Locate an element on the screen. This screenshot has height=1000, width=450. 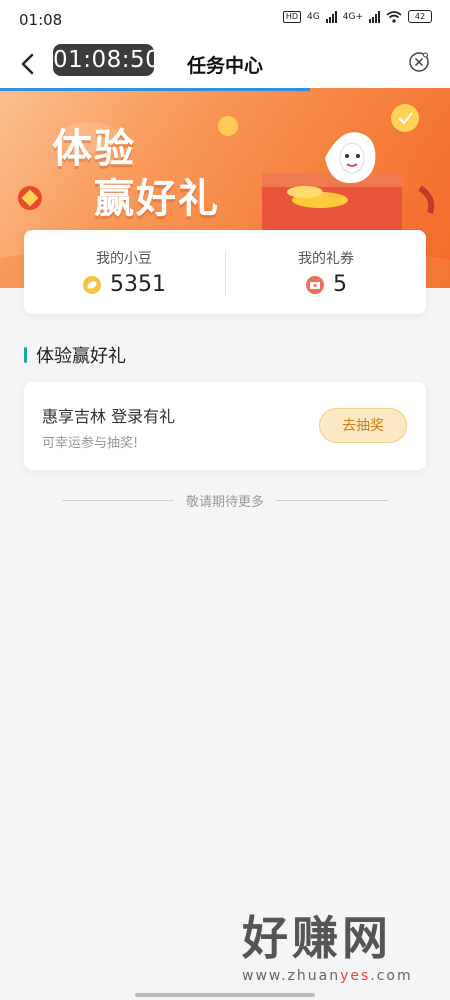
stat-beans-label: 我的小豆 is located at coordinates (124, 259).